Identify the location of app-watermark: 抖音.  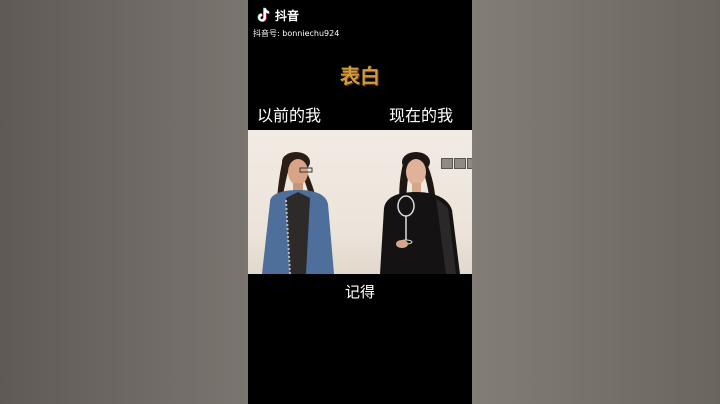
(276, 15).